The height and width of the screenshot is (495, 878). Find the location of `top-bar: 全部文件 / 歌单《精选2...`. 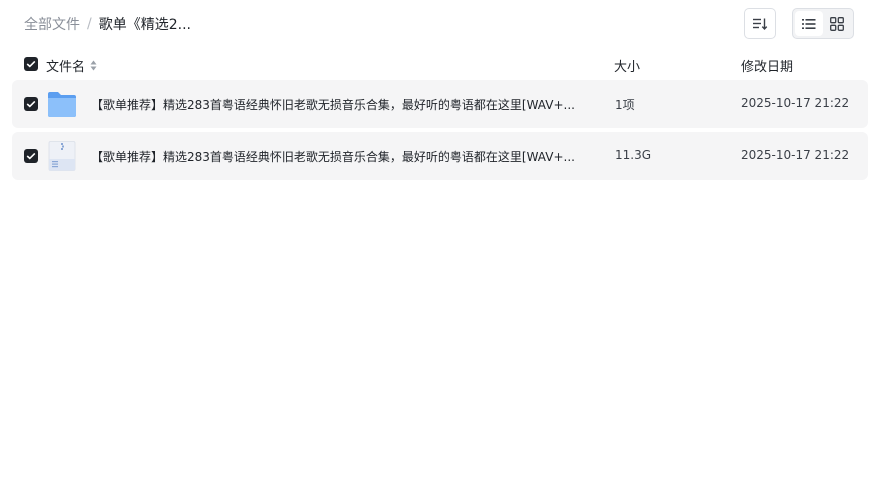

top-bar: 全部文件 / 歌单《精选2... is located at coordinates (439, 24).